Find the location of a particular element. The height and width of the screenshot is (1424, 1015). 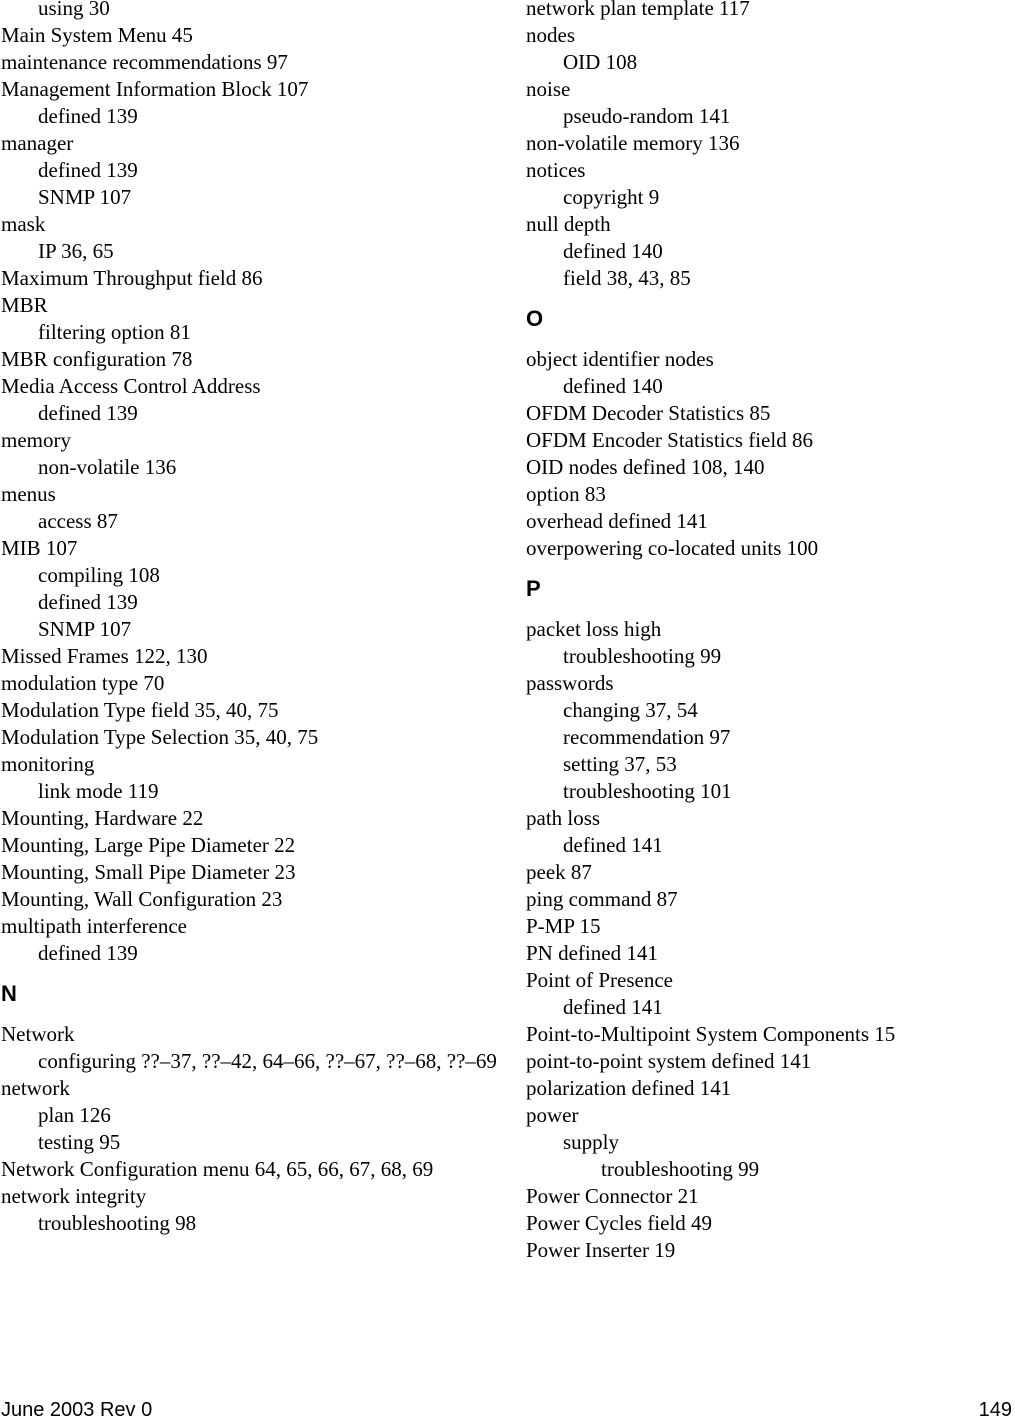

index-subentry: non-volatile 136 is located at coordinates (107, 467).